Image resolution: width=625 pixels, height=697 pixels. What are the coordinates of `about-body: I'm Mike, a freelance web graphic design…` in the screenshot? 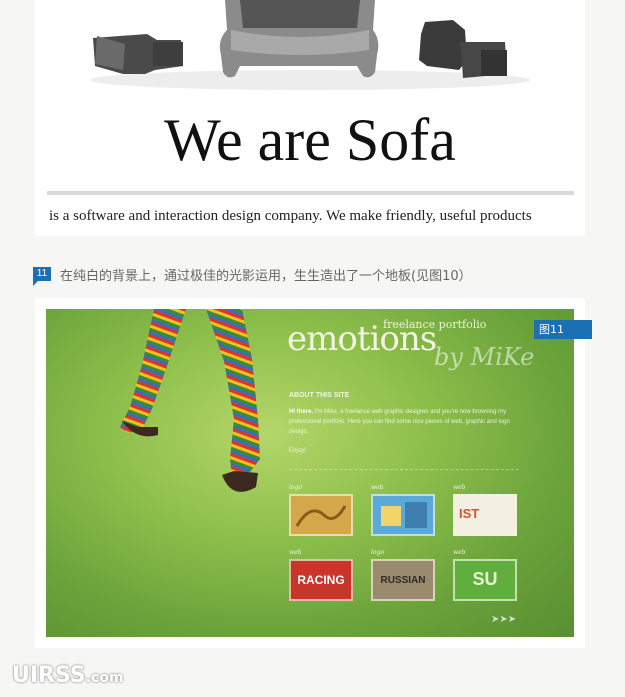 It's located at (399, 422).